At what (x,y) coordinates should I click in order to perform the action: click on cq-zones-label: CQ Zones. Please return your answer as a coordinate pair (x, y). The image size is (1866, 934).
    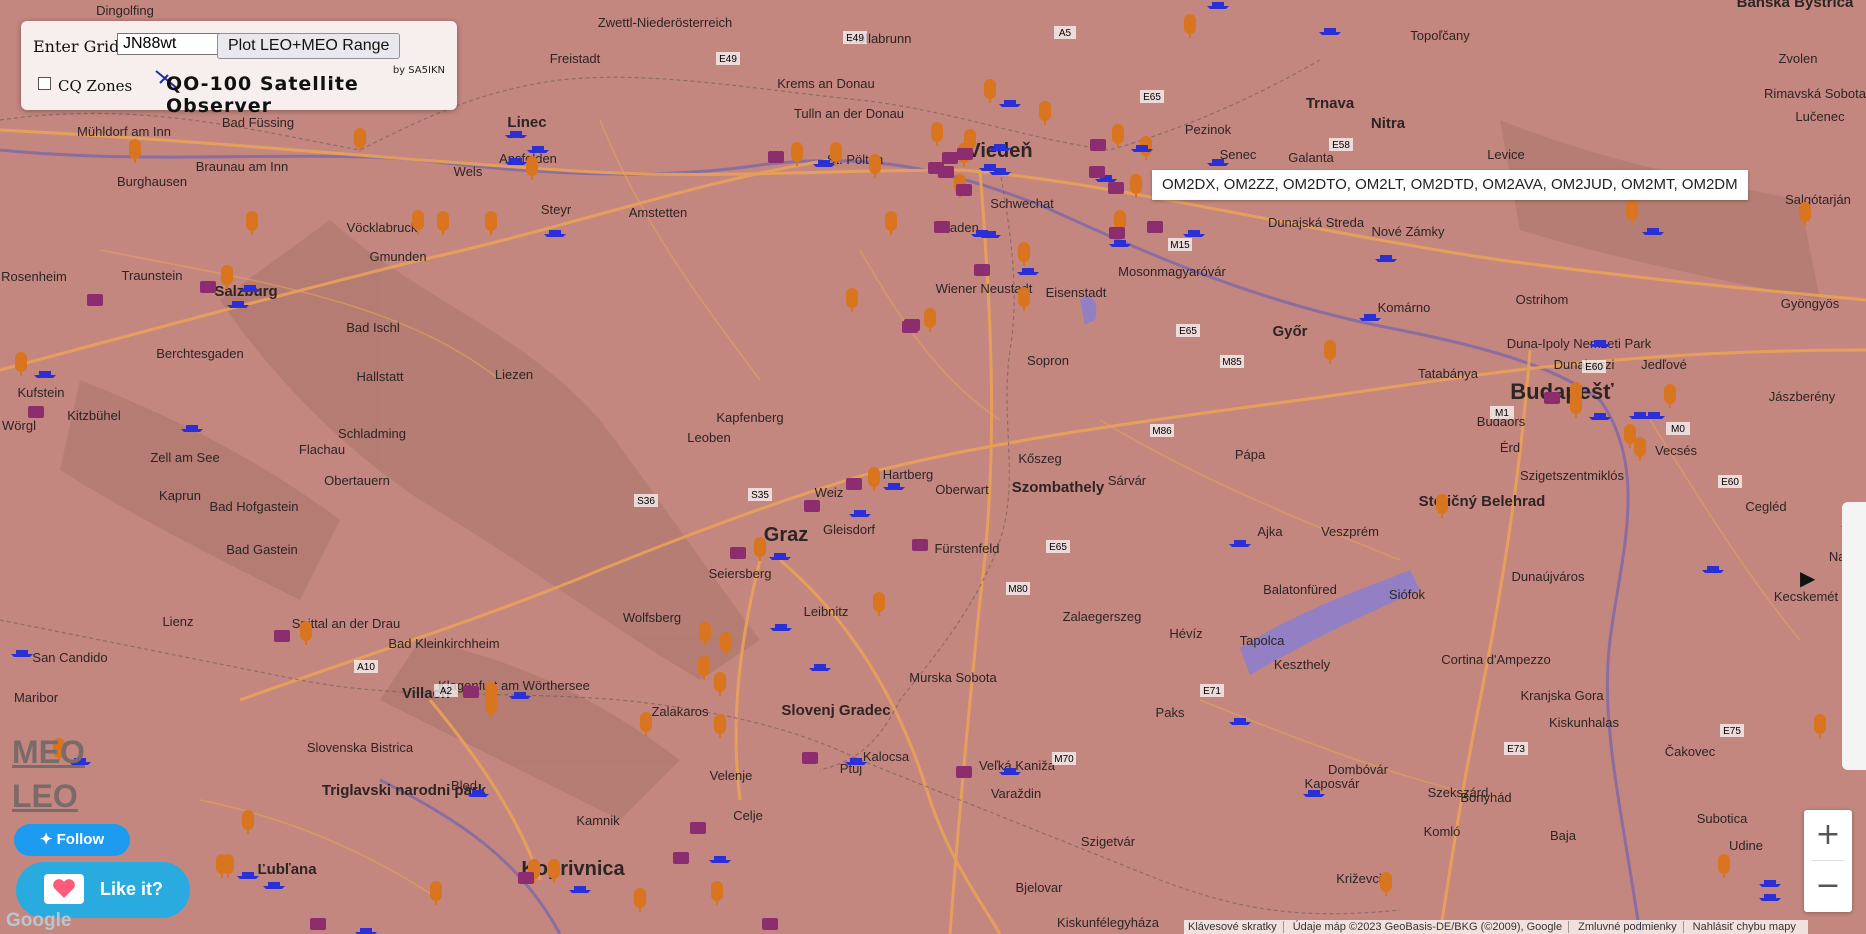
    Looking at the image, I should click on (95, 86).